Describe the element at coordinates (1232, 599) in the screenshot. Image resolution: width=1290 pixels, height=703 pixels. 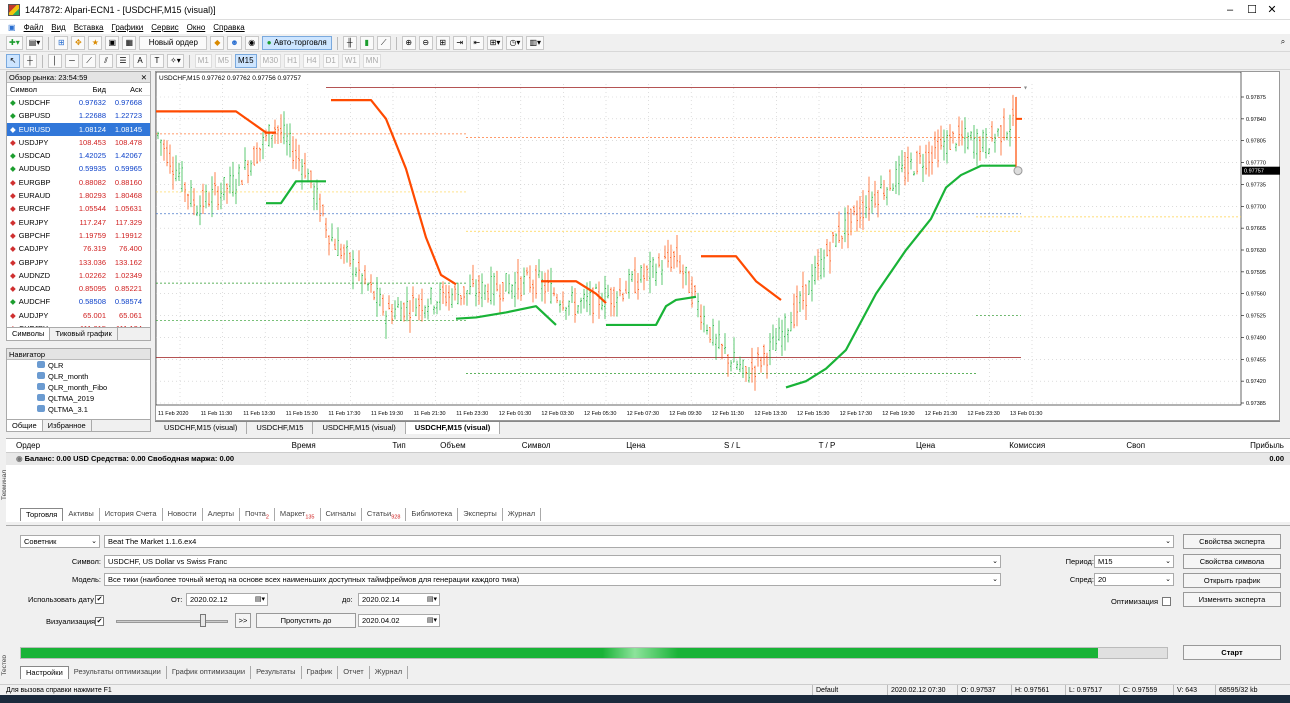
I see `modify-expert-button: Изменить эксперта` at that location.